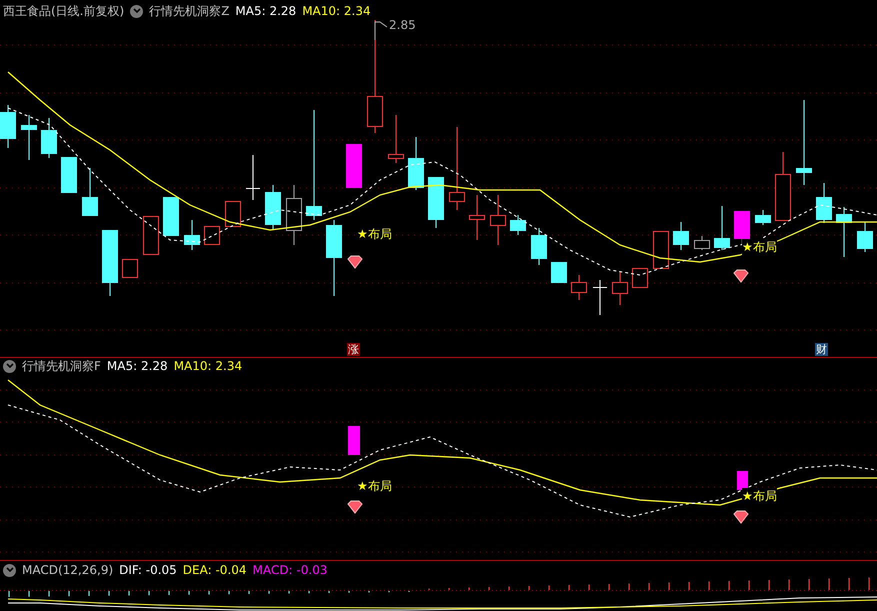  What do you see at coordinates (381, 31) in the screenshot?
I see `high-price-leader-line` at bounding box center [381, 31].